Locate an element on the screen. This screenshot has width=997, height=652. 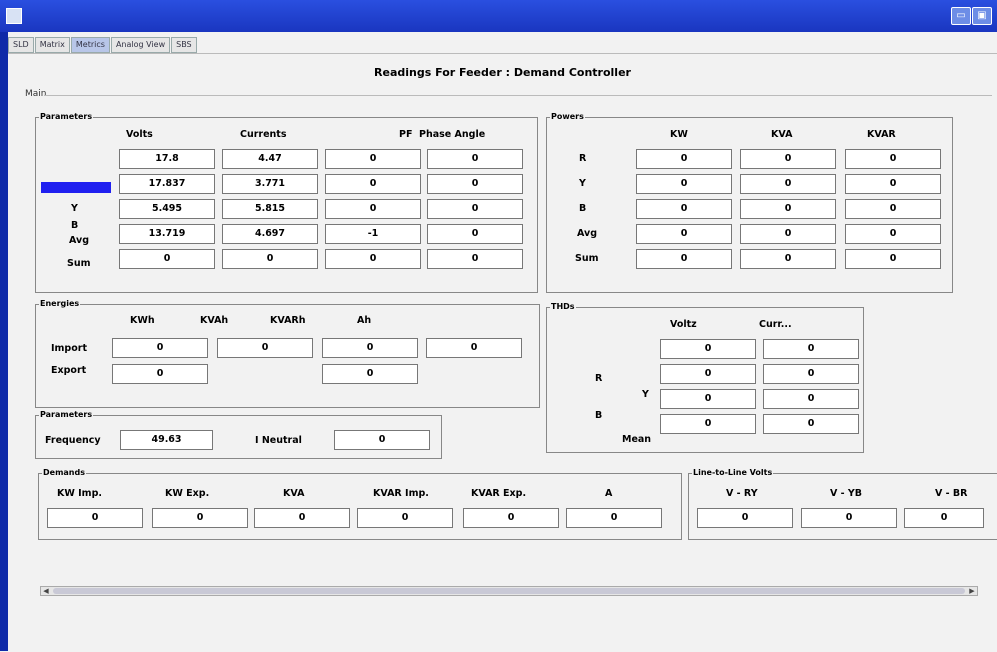
kvar-exp-header: KVAR Exp. is located at coordinates (499, 493).